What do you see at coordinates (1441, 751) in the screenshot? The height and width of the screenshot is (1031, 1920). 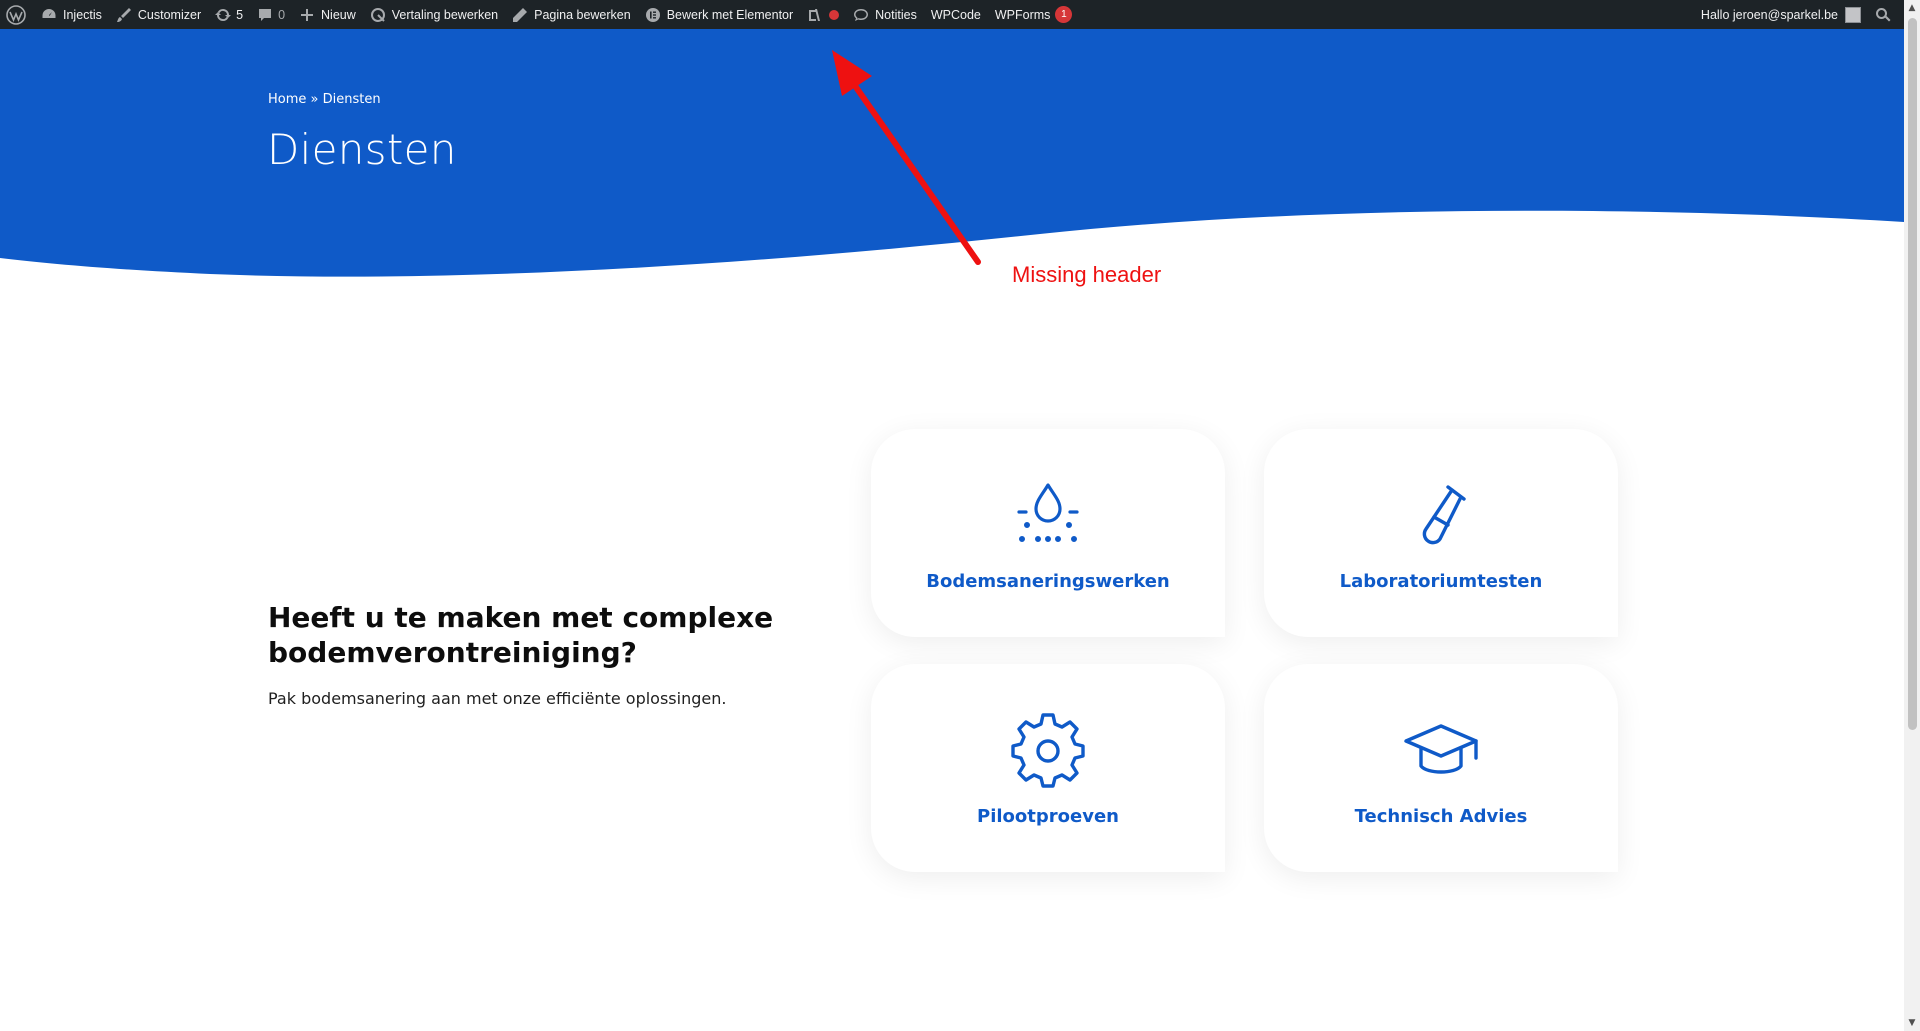 I see `graduation-cap-icon` at bounding box center [1441, 751].